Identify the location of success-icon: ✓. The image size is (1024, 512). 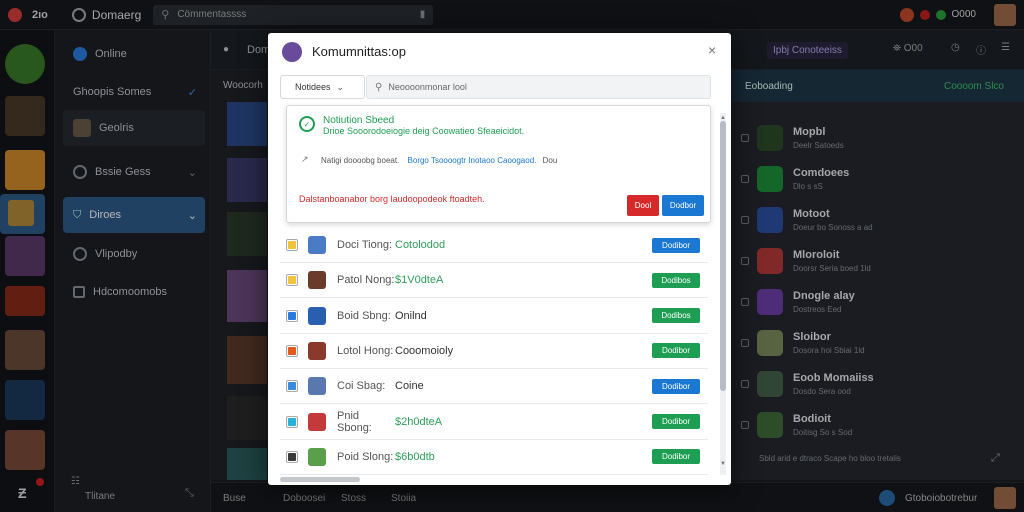
(307, 124).